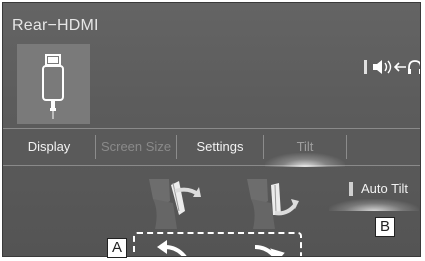 This screenshot has width=425, height=261. Describe the element at coordinates (385, 227) in the screenshot. I see `callout-label-b: B` at that location.